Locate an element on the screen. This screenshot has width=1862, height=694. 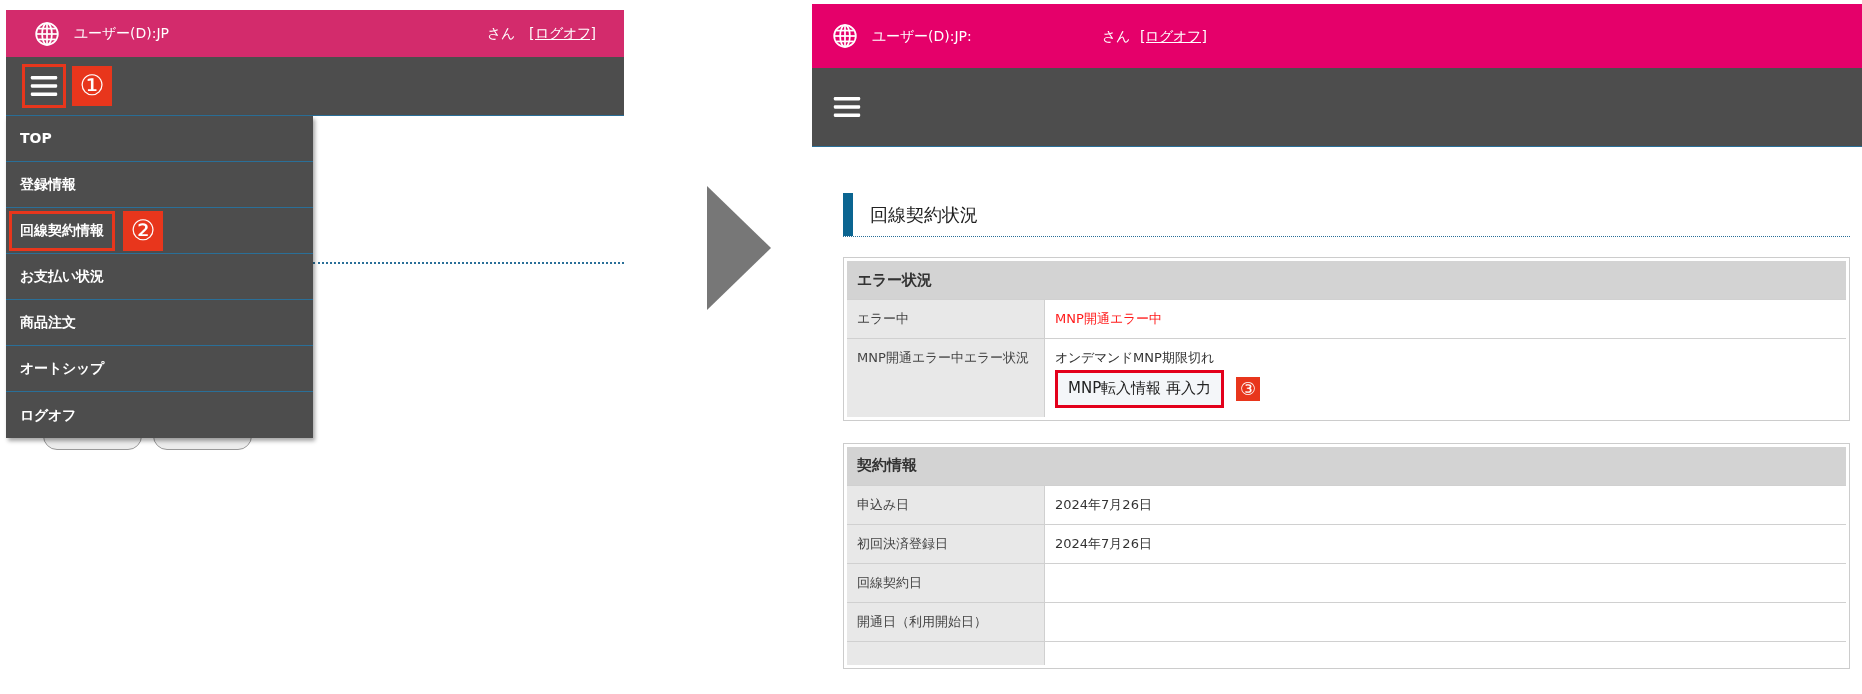
section-title: 回線契約状況 is located at coordinates (923, 215).